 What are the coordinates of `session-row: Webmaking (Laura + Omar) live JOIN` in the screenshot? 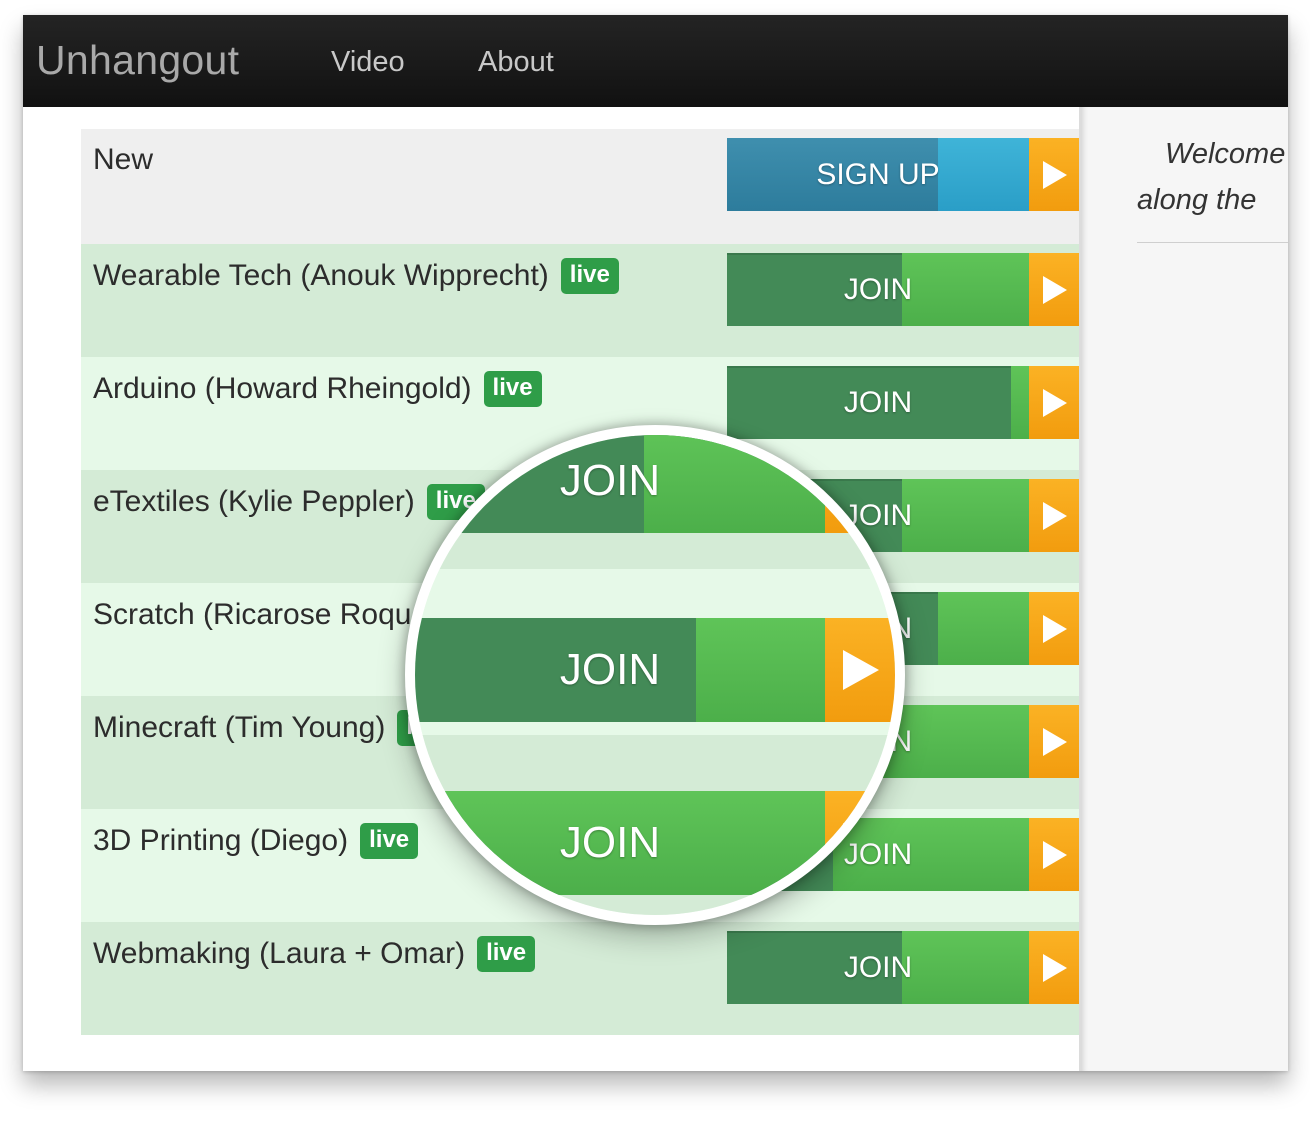 It's located at (580, 978).